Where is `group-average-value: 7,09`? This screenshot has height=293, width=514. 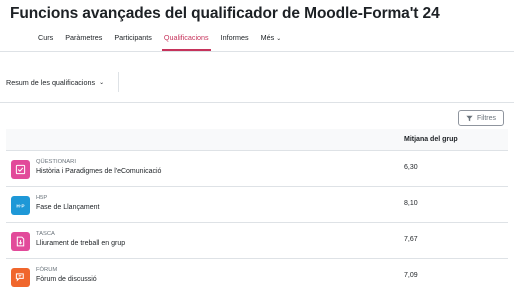
group-average-value: 7,09 is located at coordinates (411, 275).